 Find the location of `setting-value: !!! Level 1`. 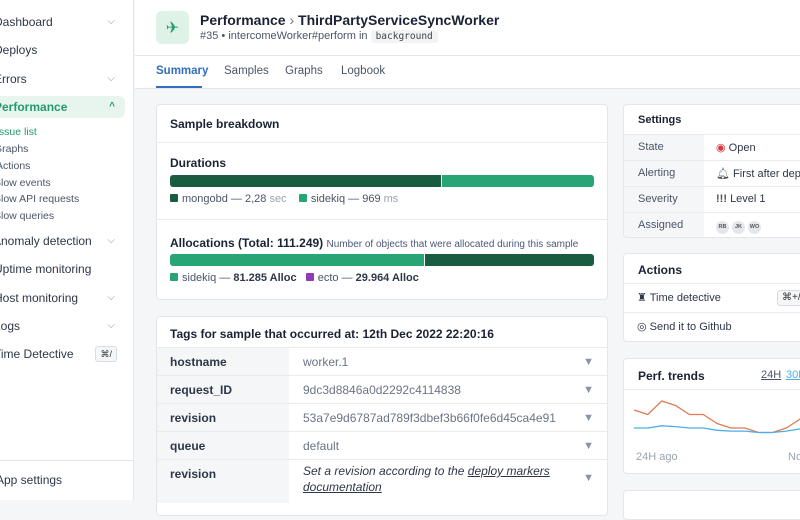

setting-value: !!! Level 1 is located at coordinates (741, 199).